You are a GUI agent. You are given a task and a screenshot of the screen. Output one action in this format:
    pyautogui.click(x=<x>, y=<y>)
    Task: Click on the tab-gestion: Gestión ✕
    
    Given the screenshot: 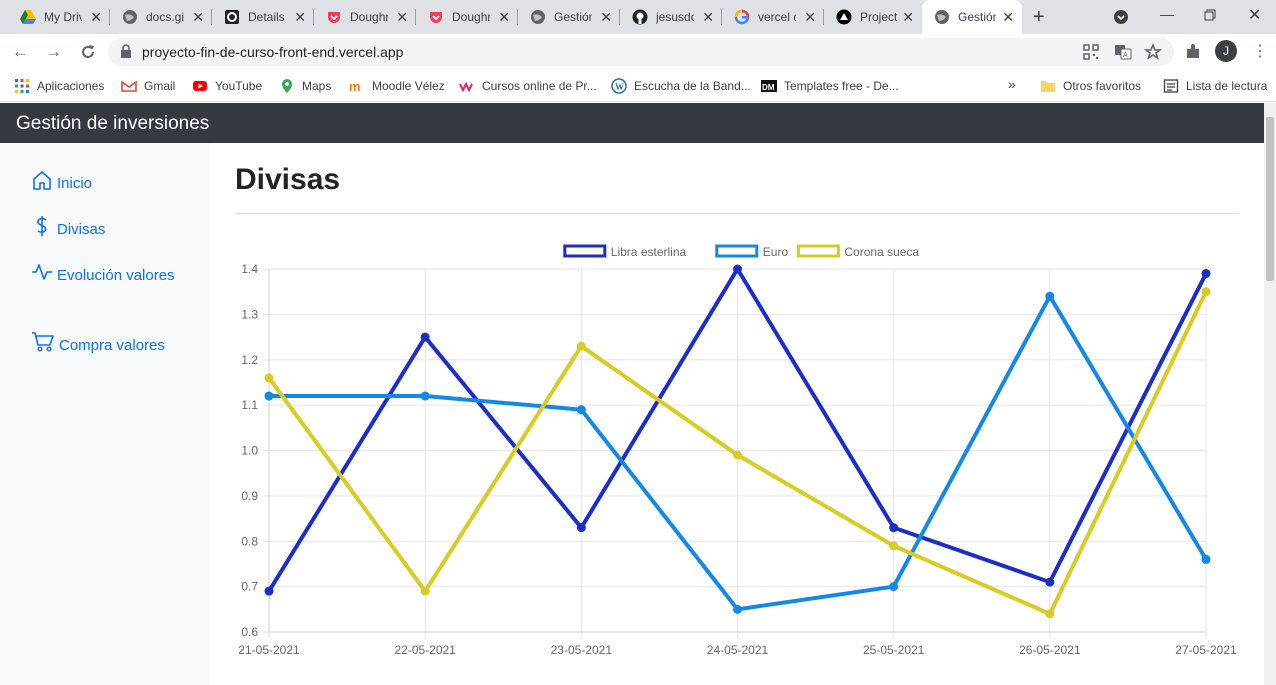 What is the action you would take?
    pyautogui.click(x=569, y=17)
    